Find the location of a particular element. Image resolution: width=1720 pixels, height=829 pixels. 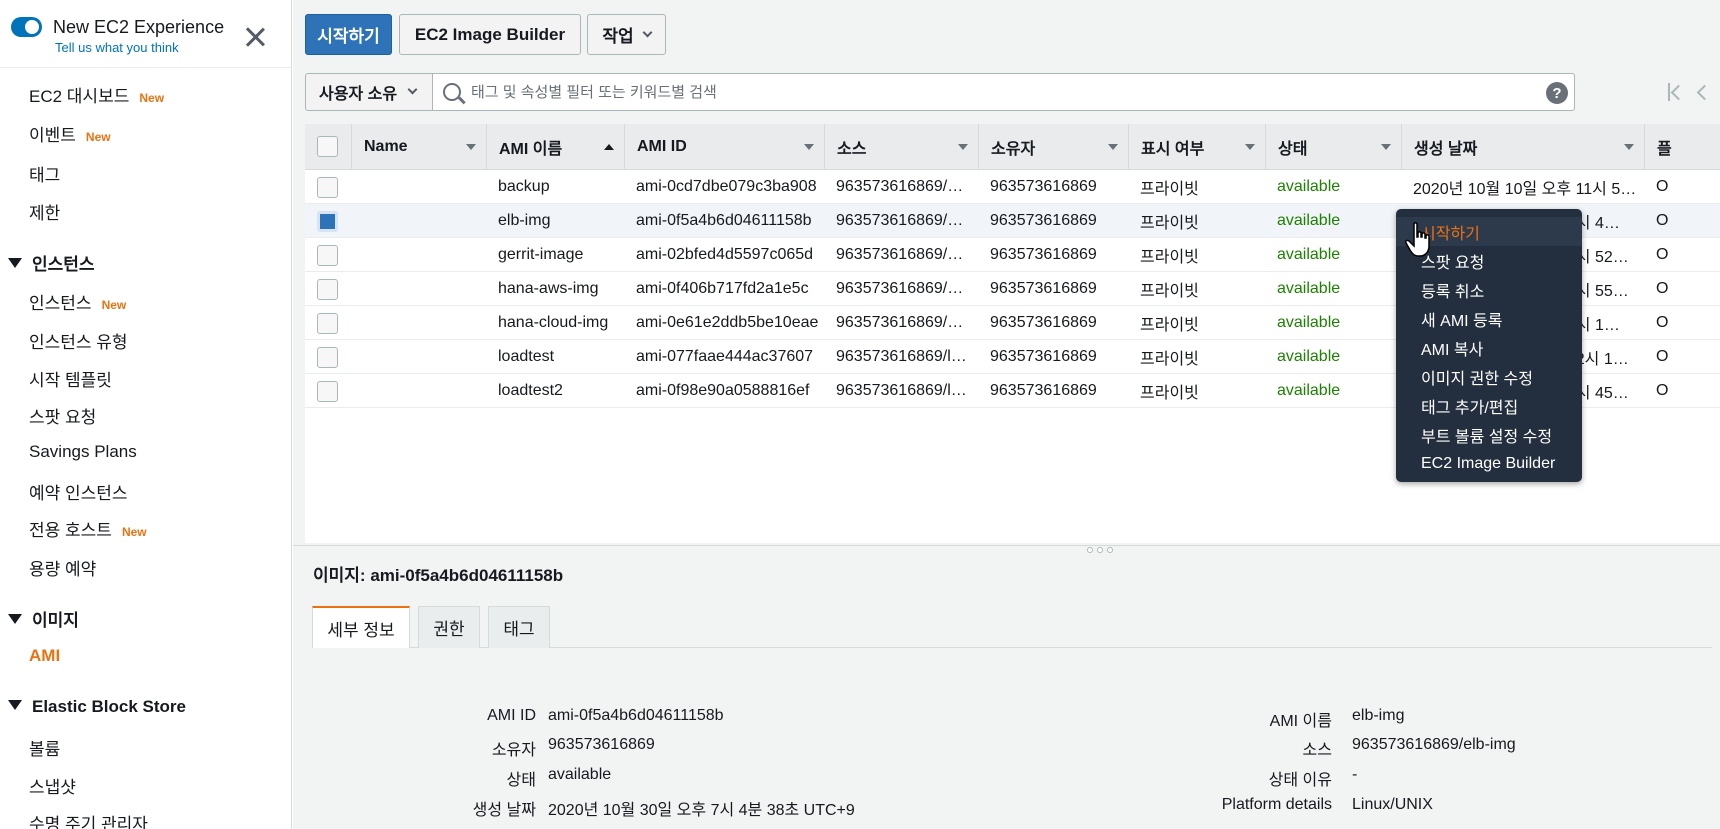

cell-ami-id: ami-0e61e2ddb5be10eae is located at coordinates (727, 322).